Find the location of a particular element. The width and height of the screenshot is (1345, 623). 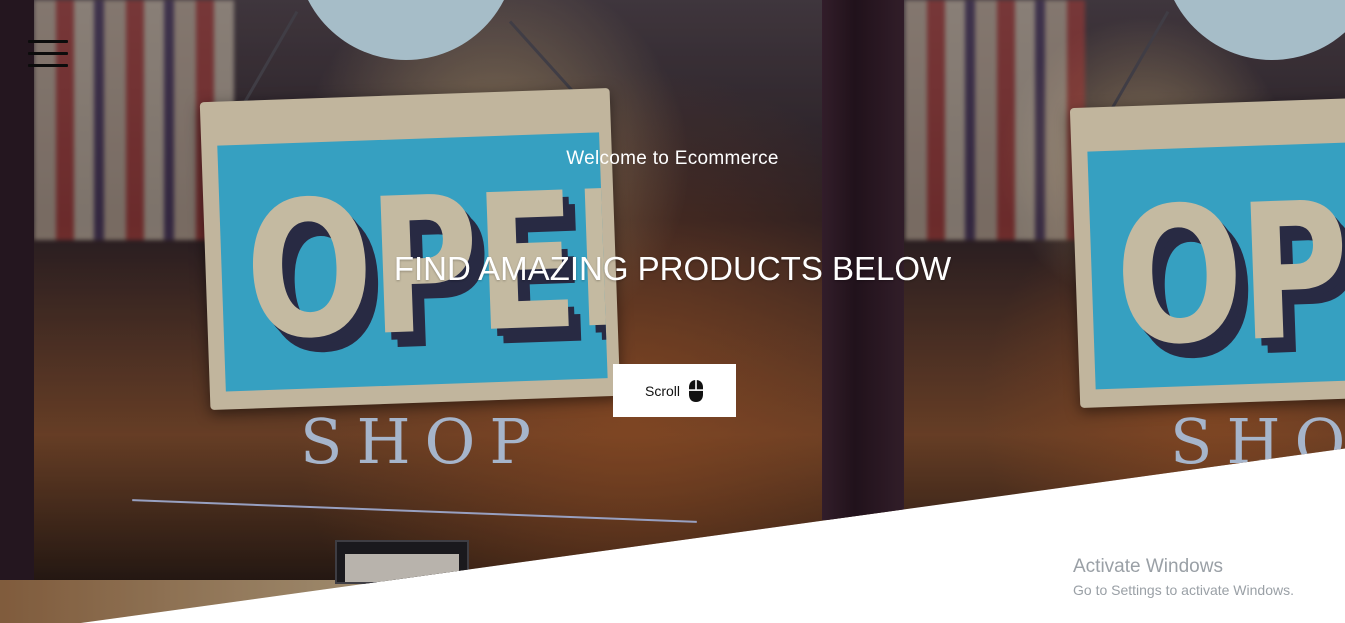

scroll-button-label: Scroll is located at coordinates (662, 390).